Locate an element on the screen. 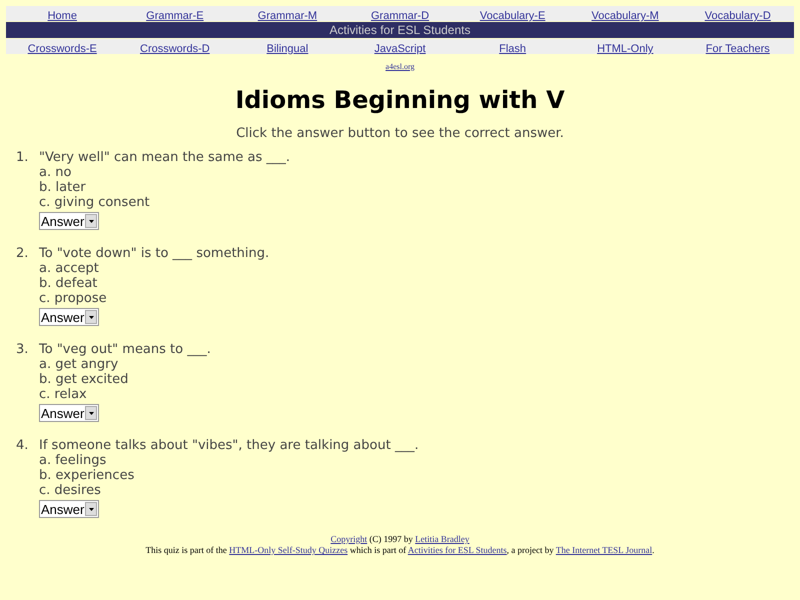 This screenshot has height=600, width=800. footer-link: Activities for ESL Students is located at coordinates (457, 550).